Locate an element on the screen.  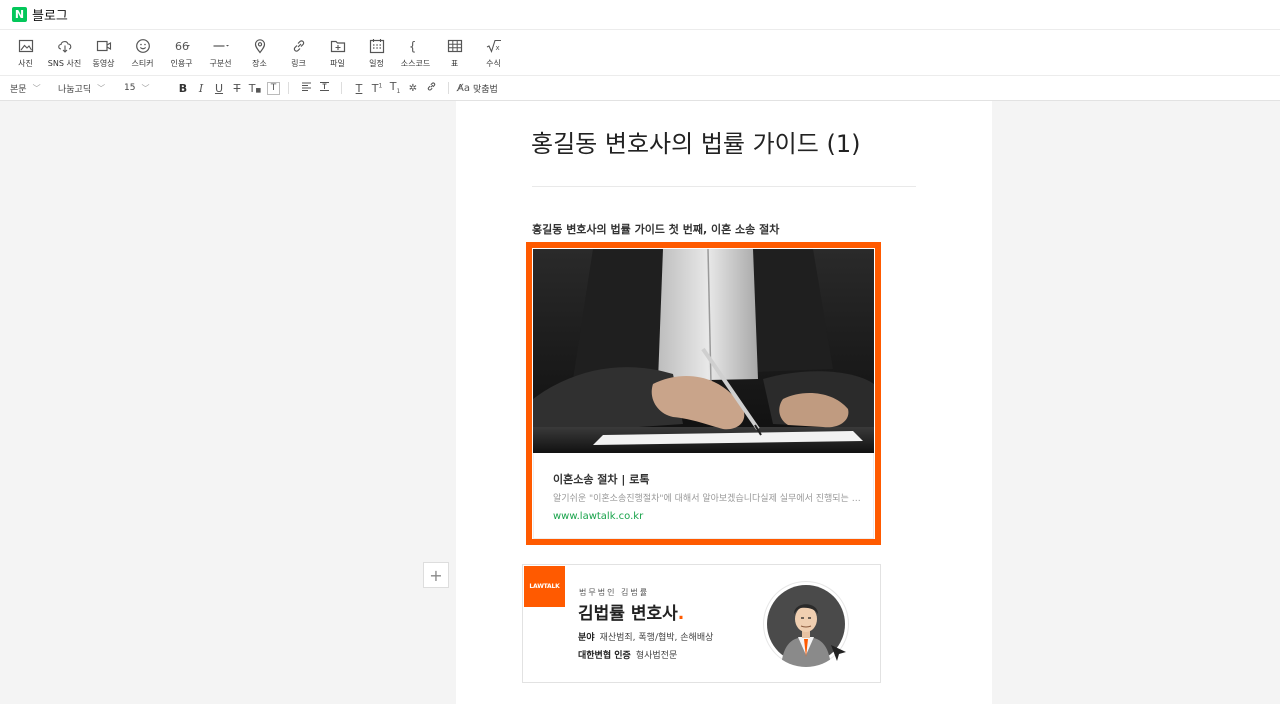
photo-button: 사진 is located at coordinates (25, 53).